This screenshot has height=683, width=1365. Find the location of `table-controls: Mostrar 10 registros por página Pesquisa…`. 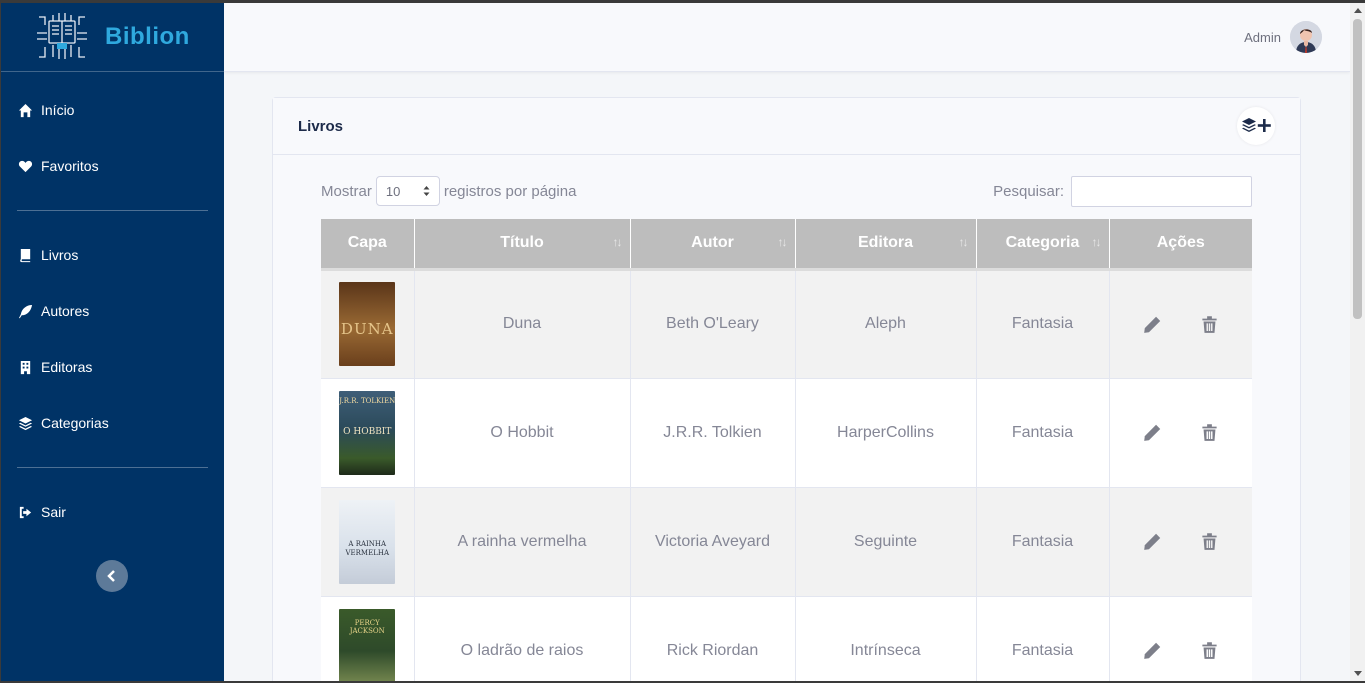

table-controls: Mostrar 10 registros por página Pesquisa… is located at coordinates (786, 191).